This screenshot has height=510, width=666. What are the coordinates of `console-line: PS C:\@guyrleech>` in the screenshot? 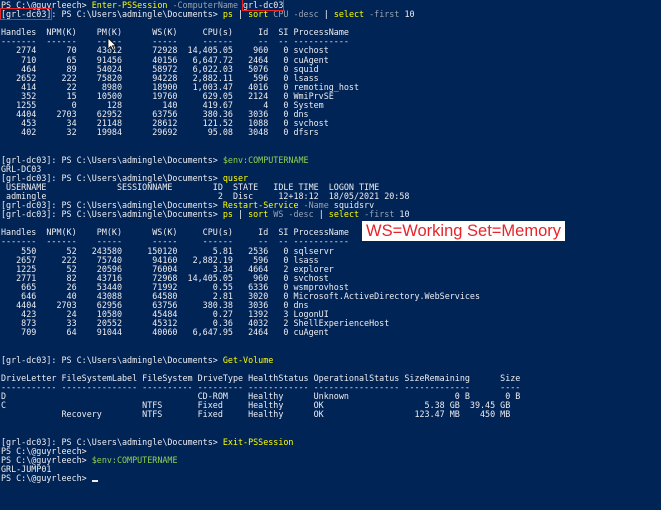 It's located at (260, 477).